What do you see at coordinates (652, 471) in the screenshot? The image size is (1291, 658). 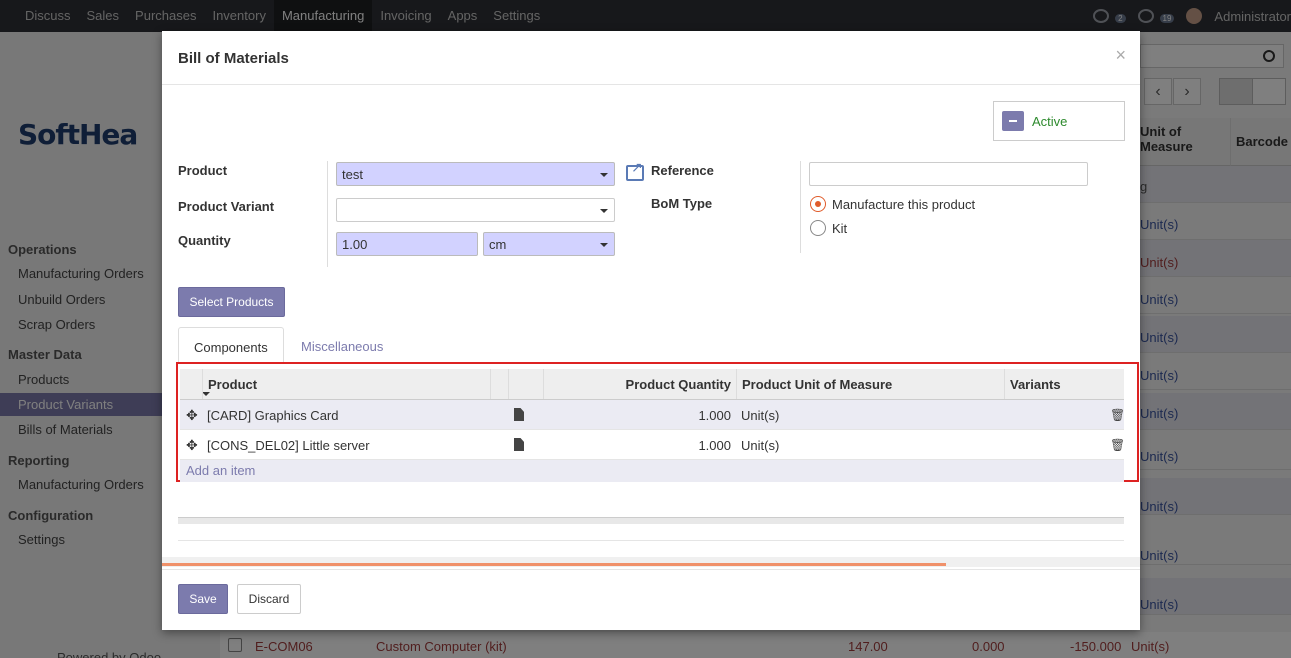 I see `add-item-row: Add an item` at bounding box center [652, 471].